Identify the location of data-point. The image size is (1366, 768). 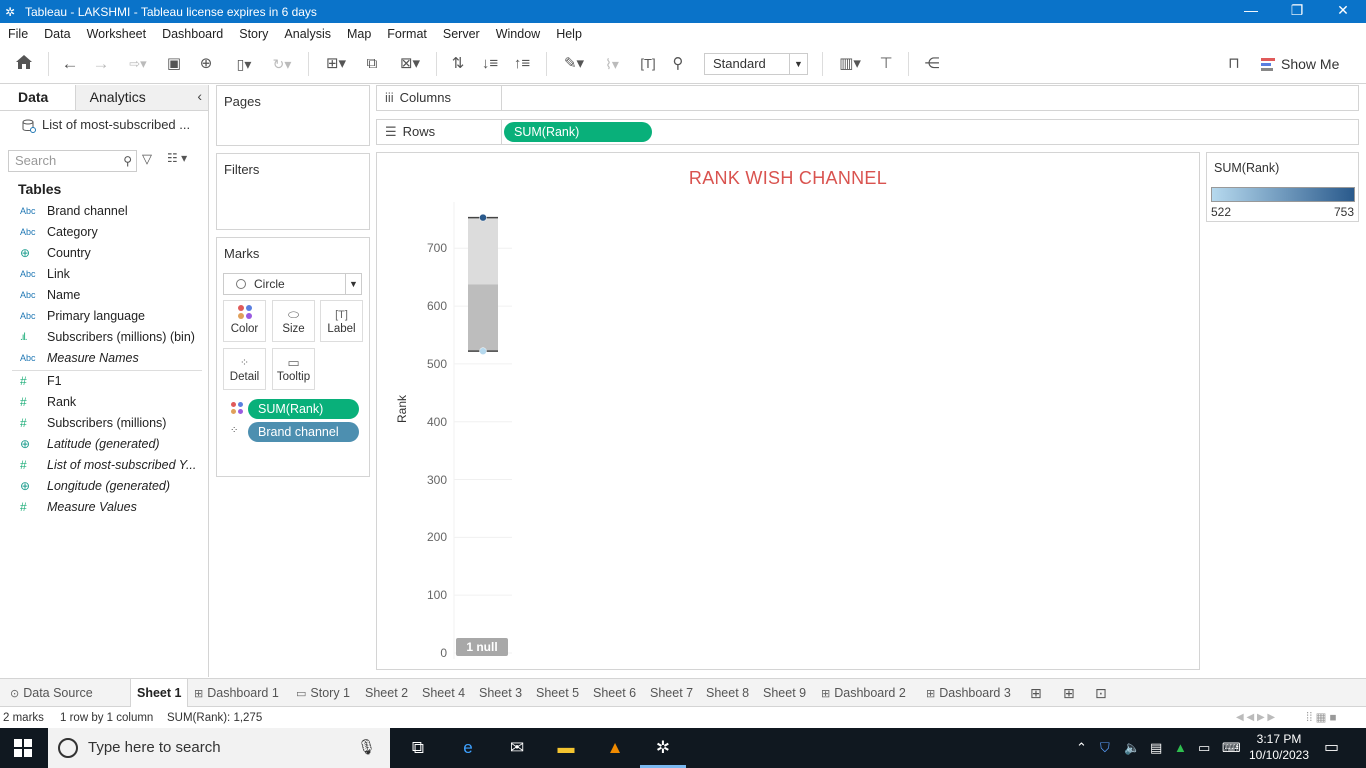
(483, 351).